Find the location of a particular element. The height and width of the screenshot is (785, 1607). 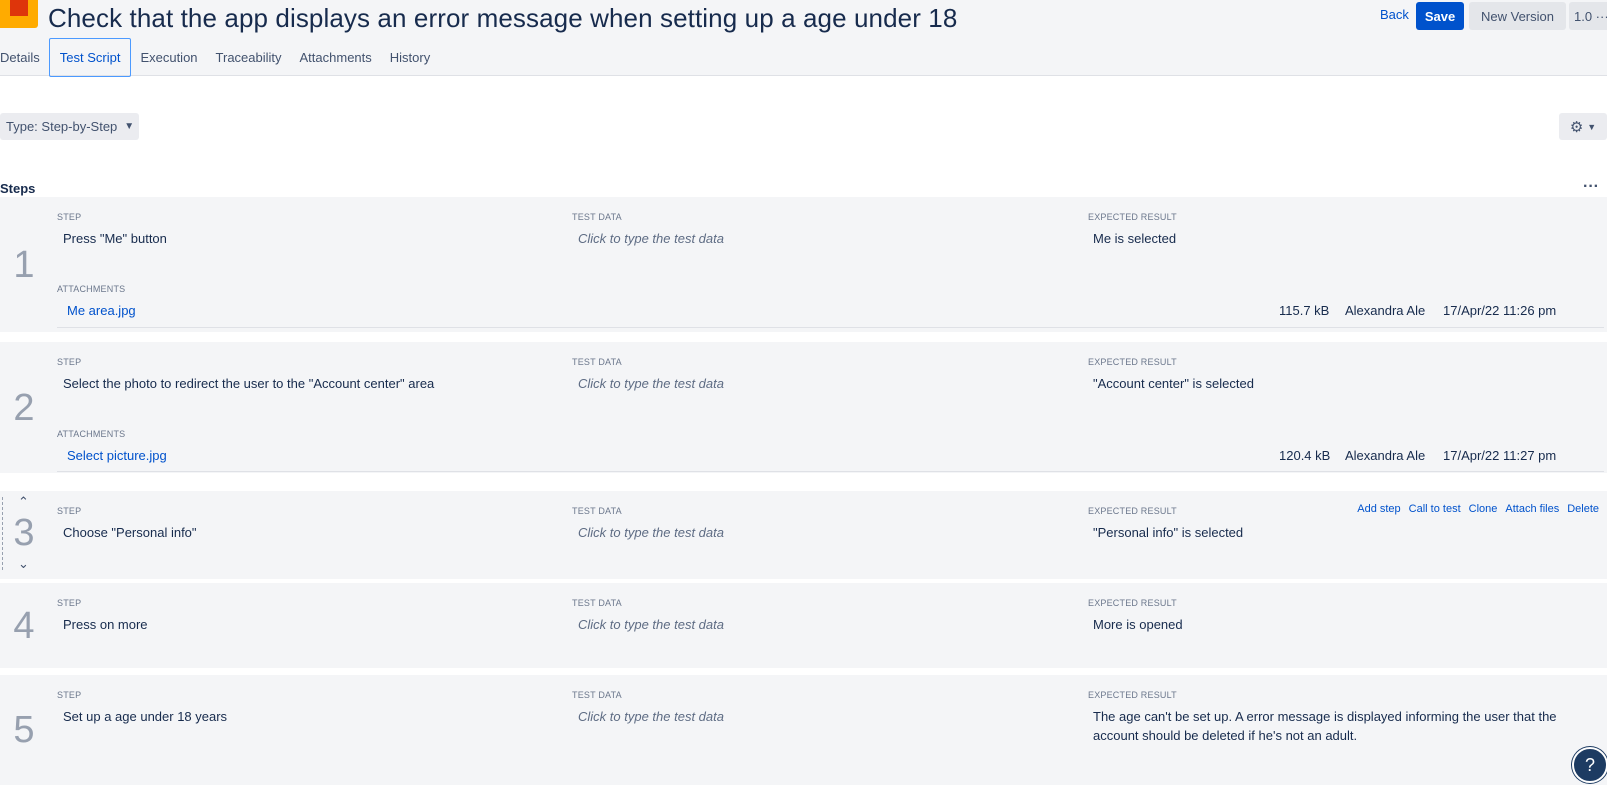

settings-button: ⚙ ▼ is located at coordinates (1583, 126).